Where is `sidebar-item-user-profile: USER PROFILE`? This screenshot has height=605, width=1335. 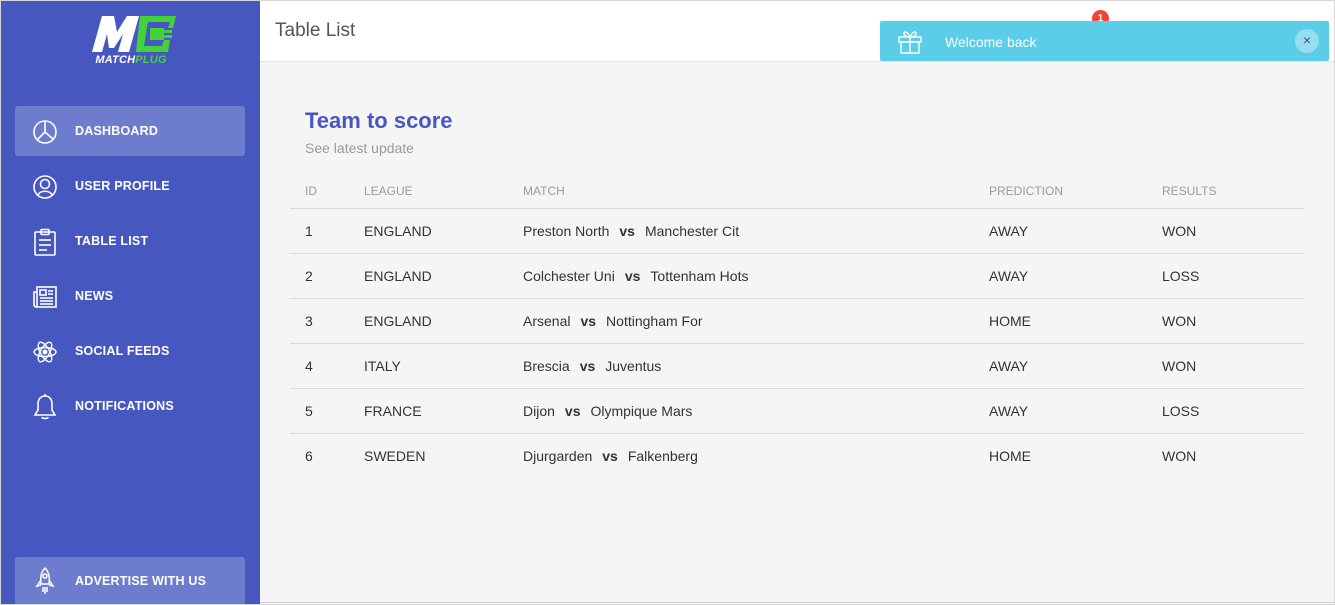 sidebar-item-user-profile: USER PROFILE is located at coordinates (130, 186).